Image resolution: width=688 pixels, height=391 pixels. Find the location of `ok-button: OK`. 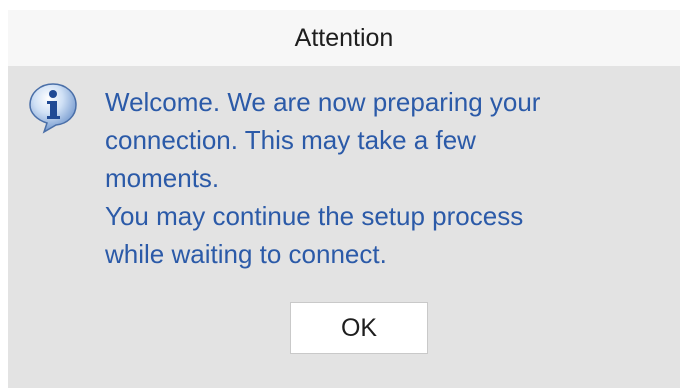

ok-button: OK is located at coordinates (359, 328).